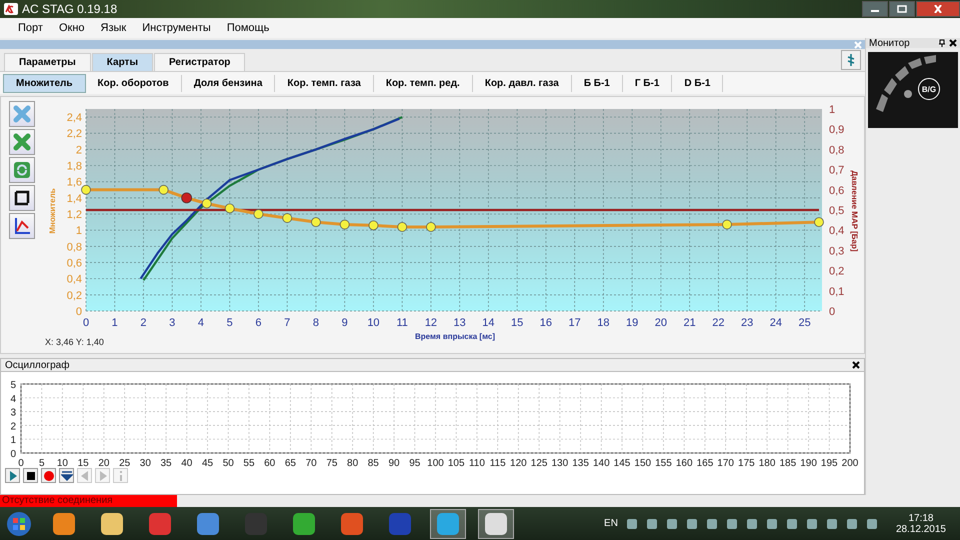  I want to click on tab: Регистратор, so click(200, 62).